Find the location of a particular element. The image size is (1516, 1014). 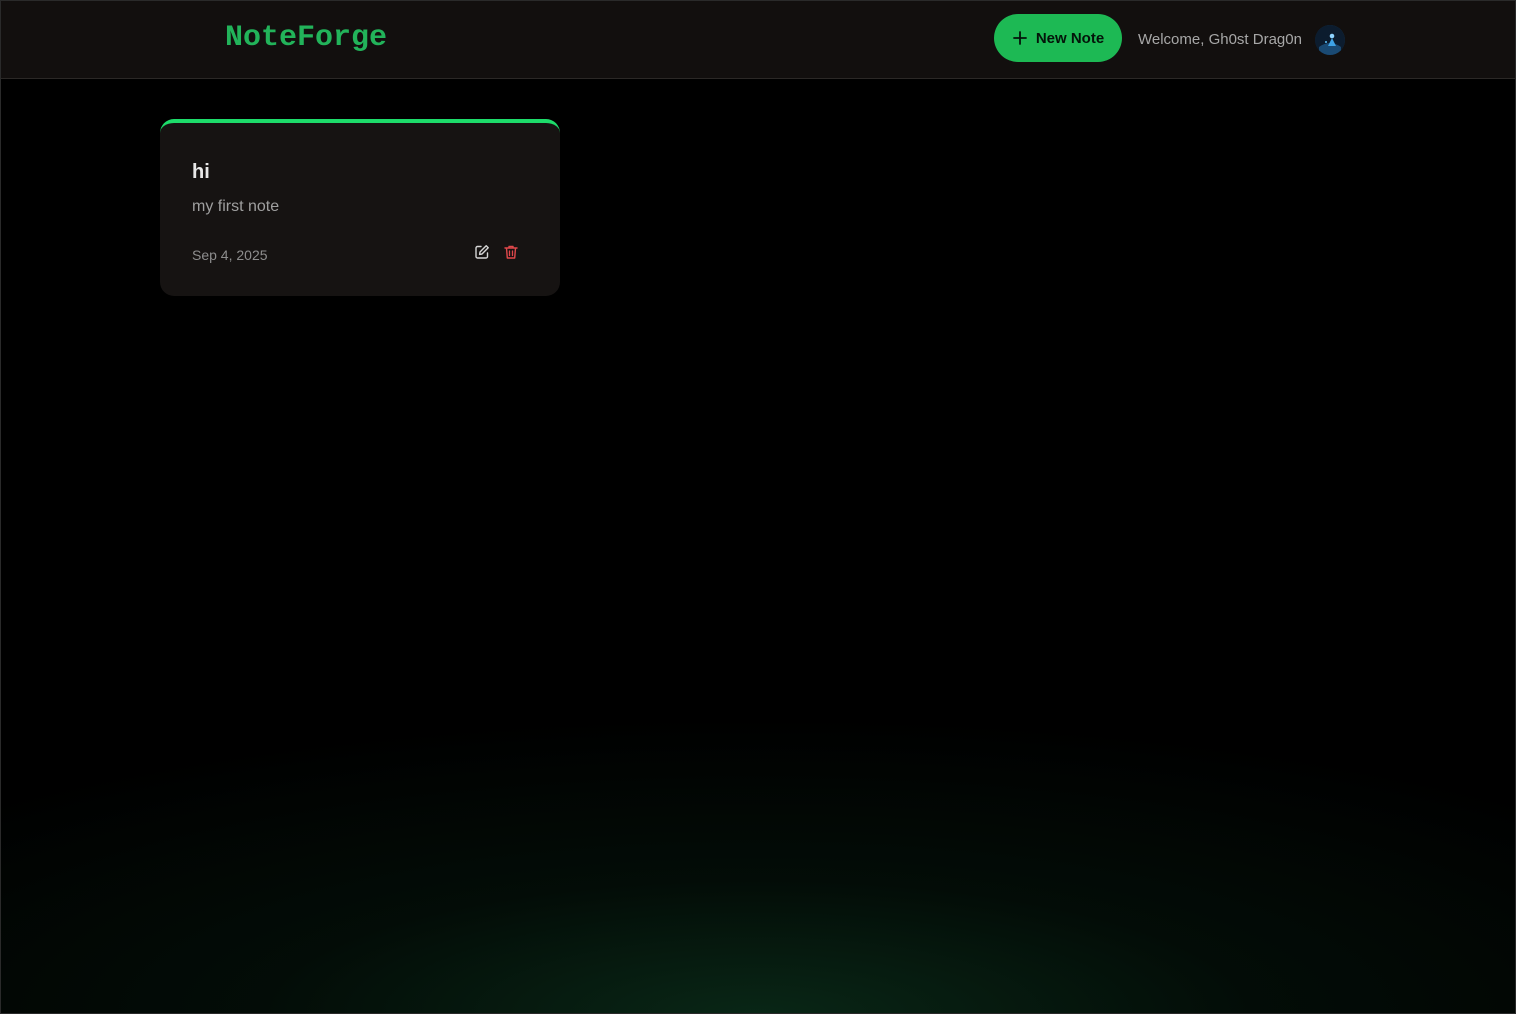

note-title: hi is located at coordinates (201, 172).